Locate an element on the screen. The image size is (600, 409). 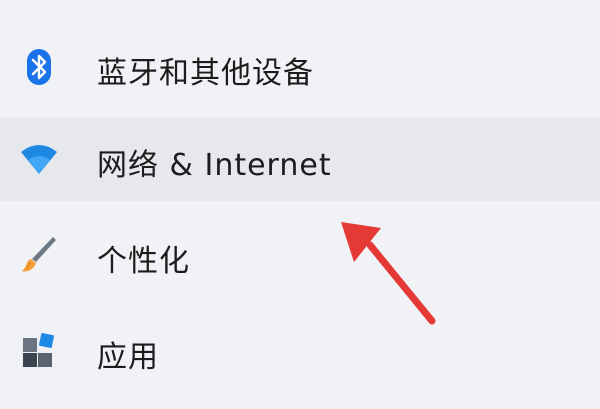
wifi-icon is located at coordinates (39, 159).